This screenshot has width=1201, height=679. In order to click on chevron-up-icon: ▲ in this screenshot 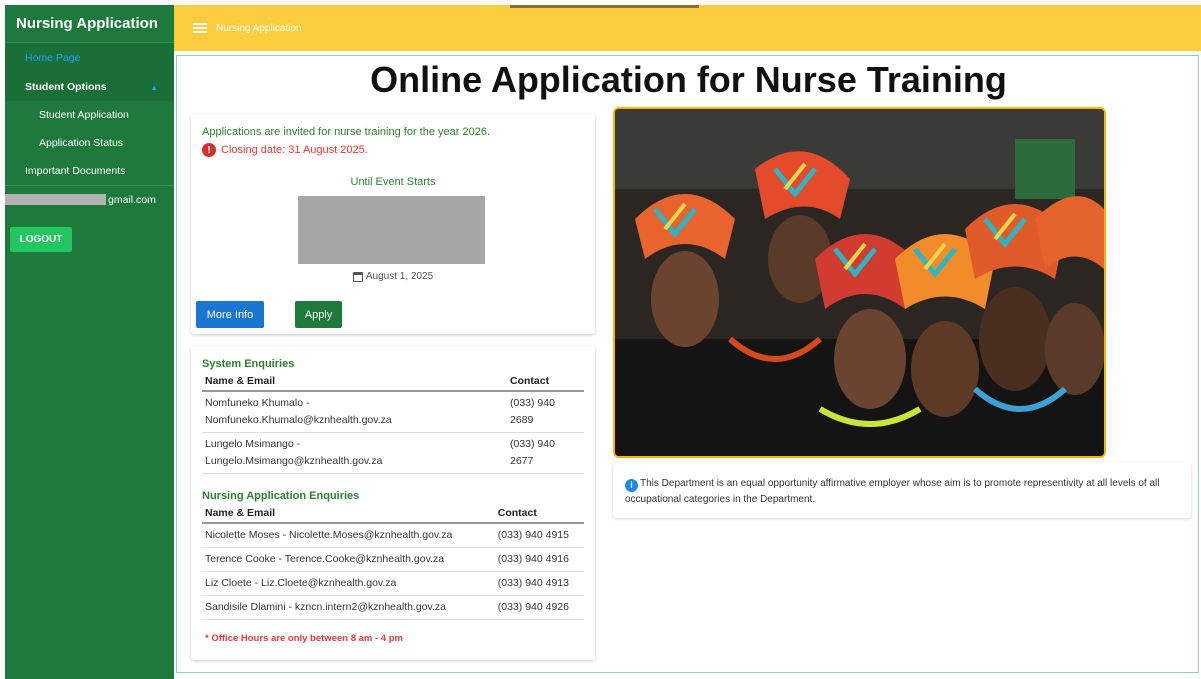, I will do `click(154, 87)`.